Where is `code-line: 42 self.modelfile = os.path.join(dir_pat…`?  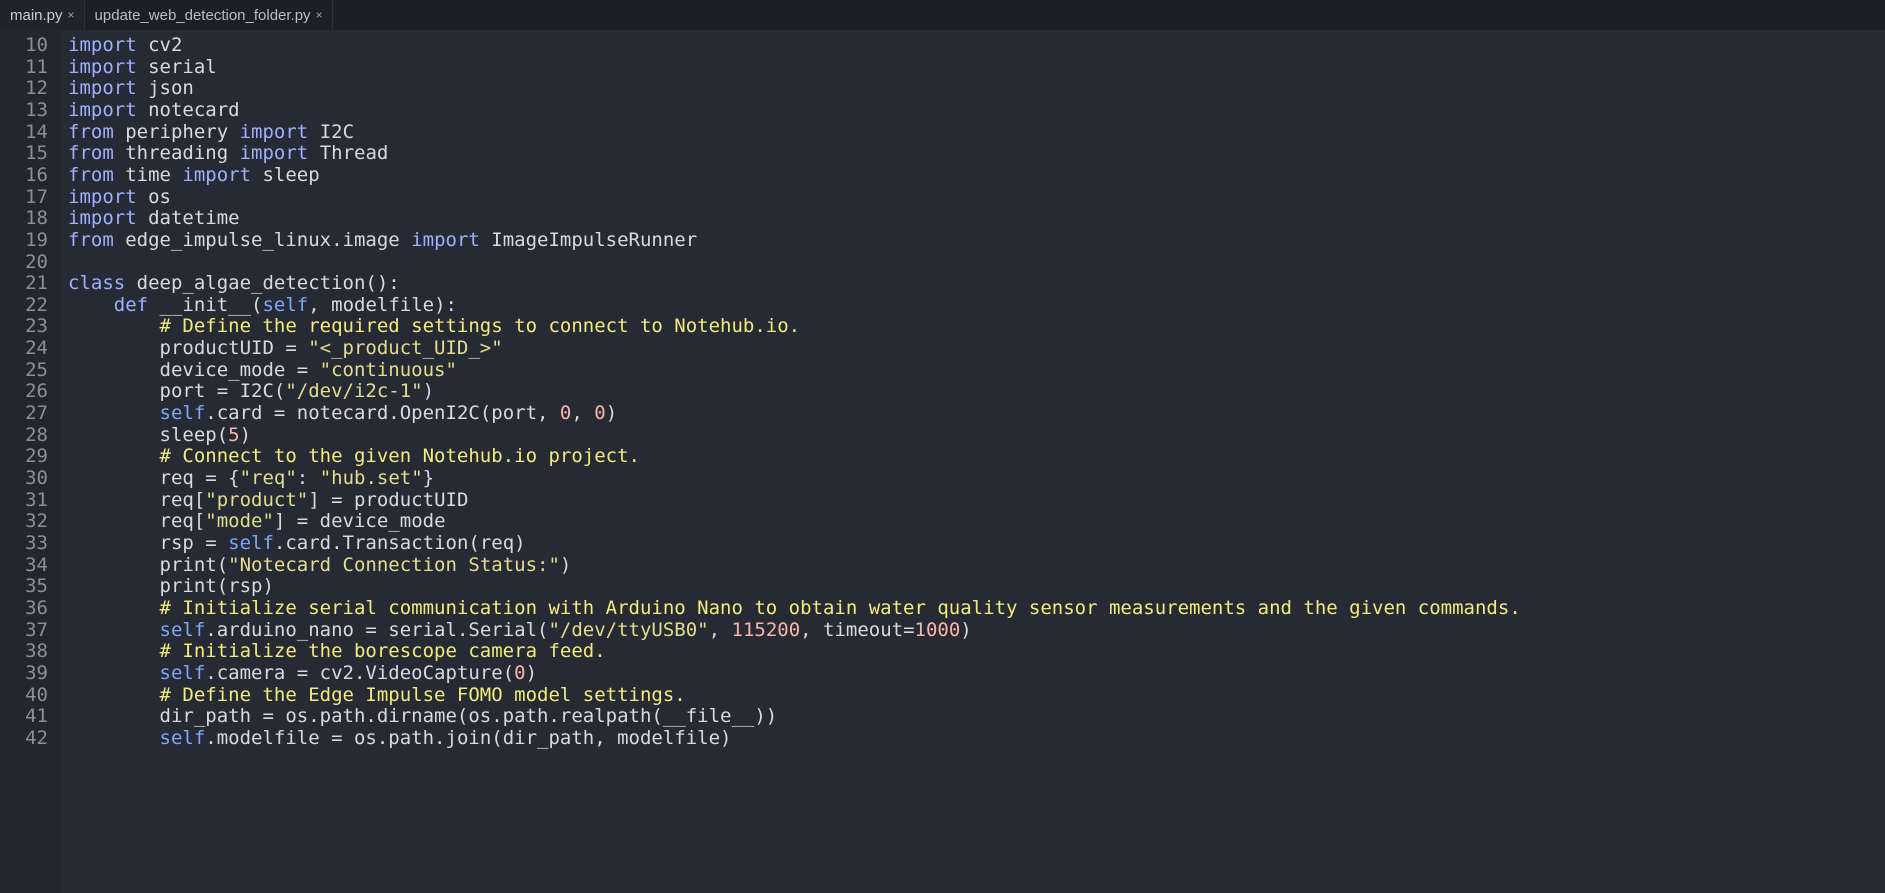 code-line: 42 self.modelfile = os.path.join(dir_pat… is located at coordinates (942, 738).